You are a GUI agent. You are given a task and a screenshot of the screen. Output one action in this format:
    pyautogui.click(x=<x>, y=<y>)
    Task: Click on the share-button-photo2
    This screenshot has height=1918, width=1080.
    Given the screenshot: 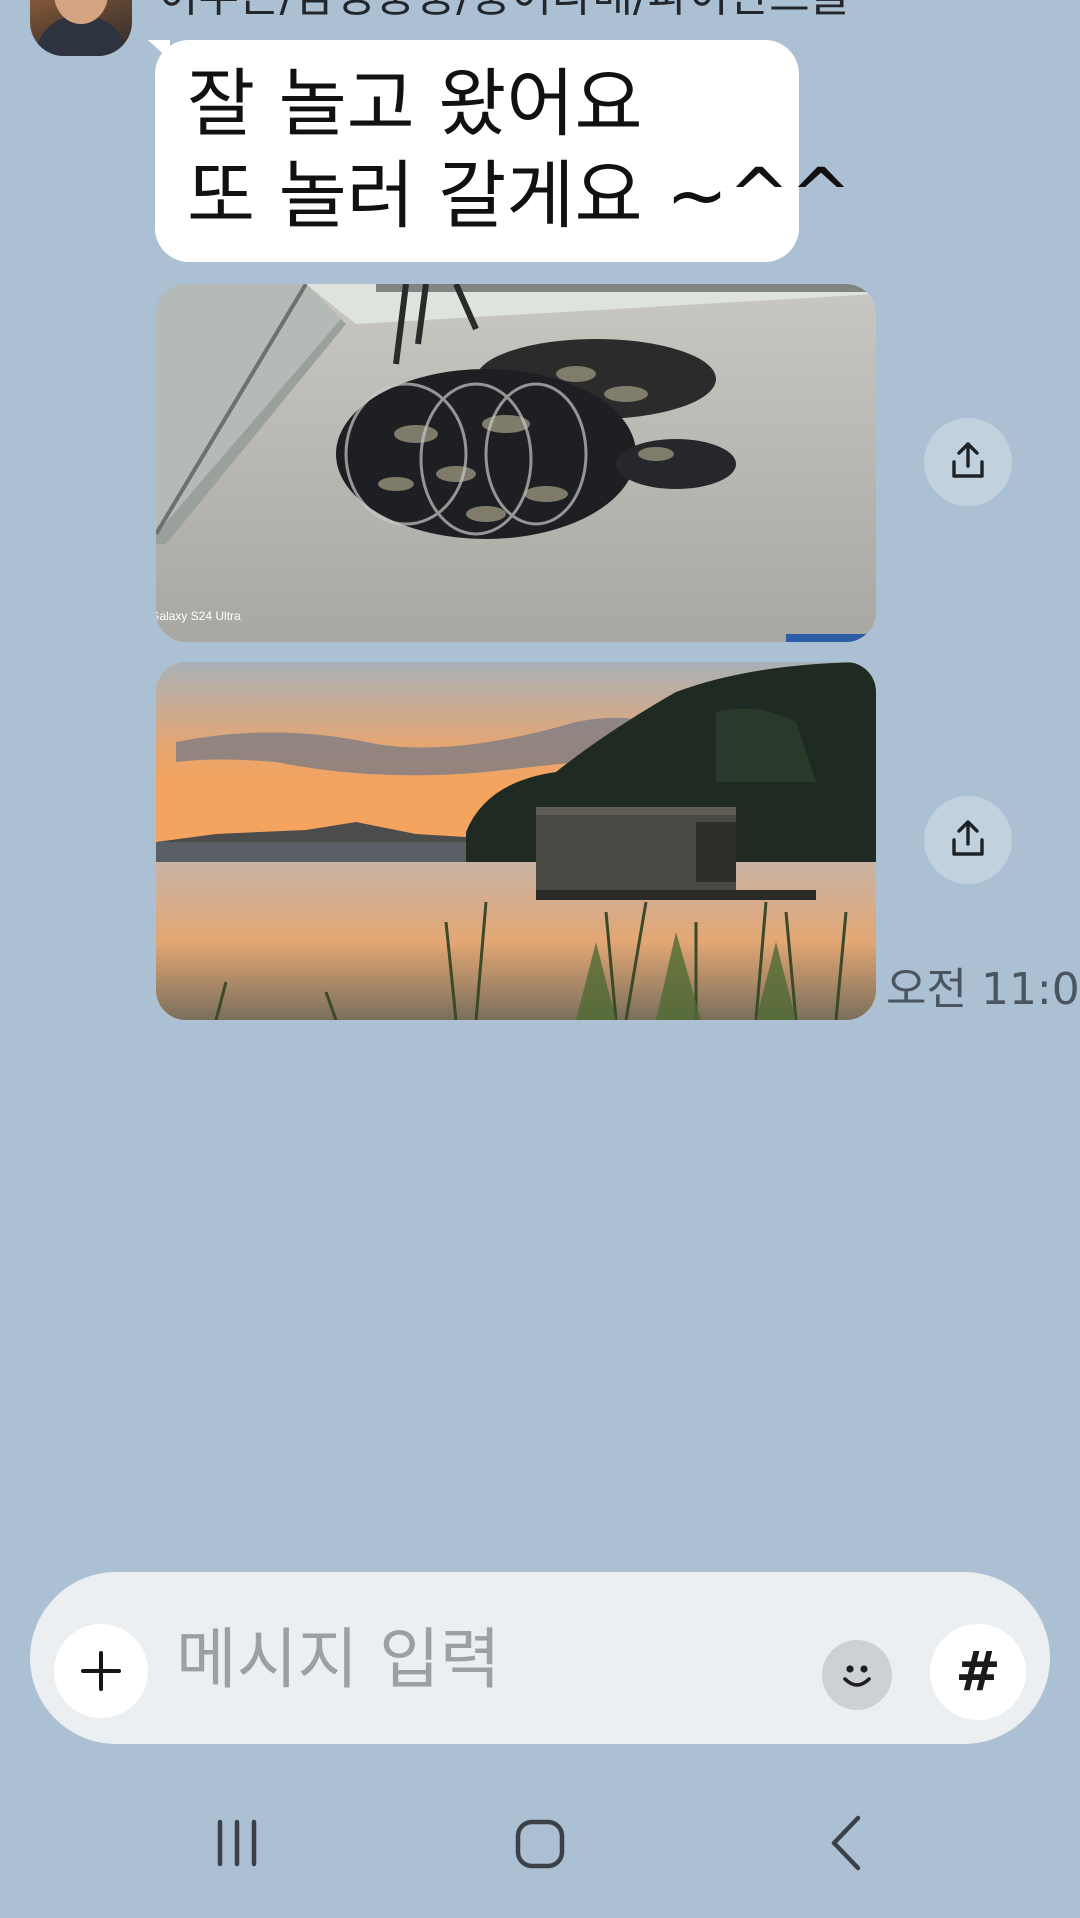 What is the action you would take?
    pyautogui.click(x=968, y=840)
    